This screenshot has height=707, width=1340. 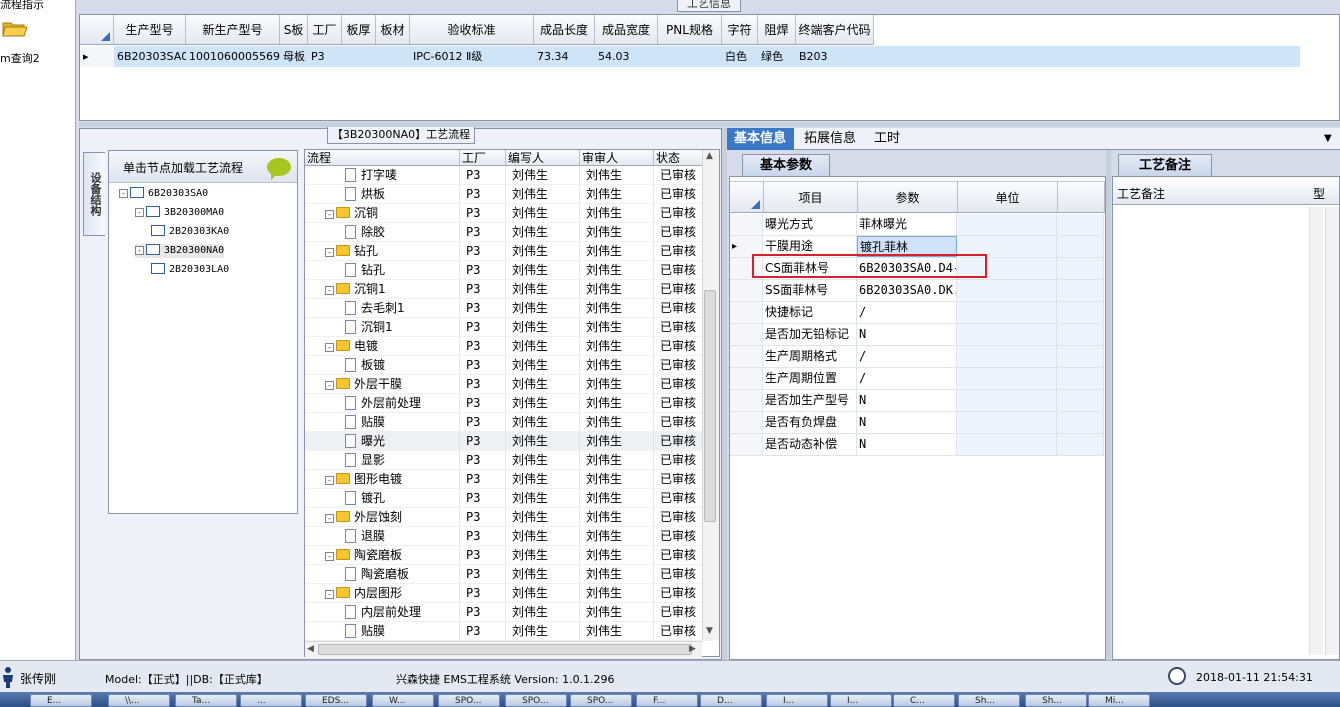 What do you see at coordinates (887, 139) in the screenshot?
I see `tab-work-hours: 工时` at bounding box center [887, 139].